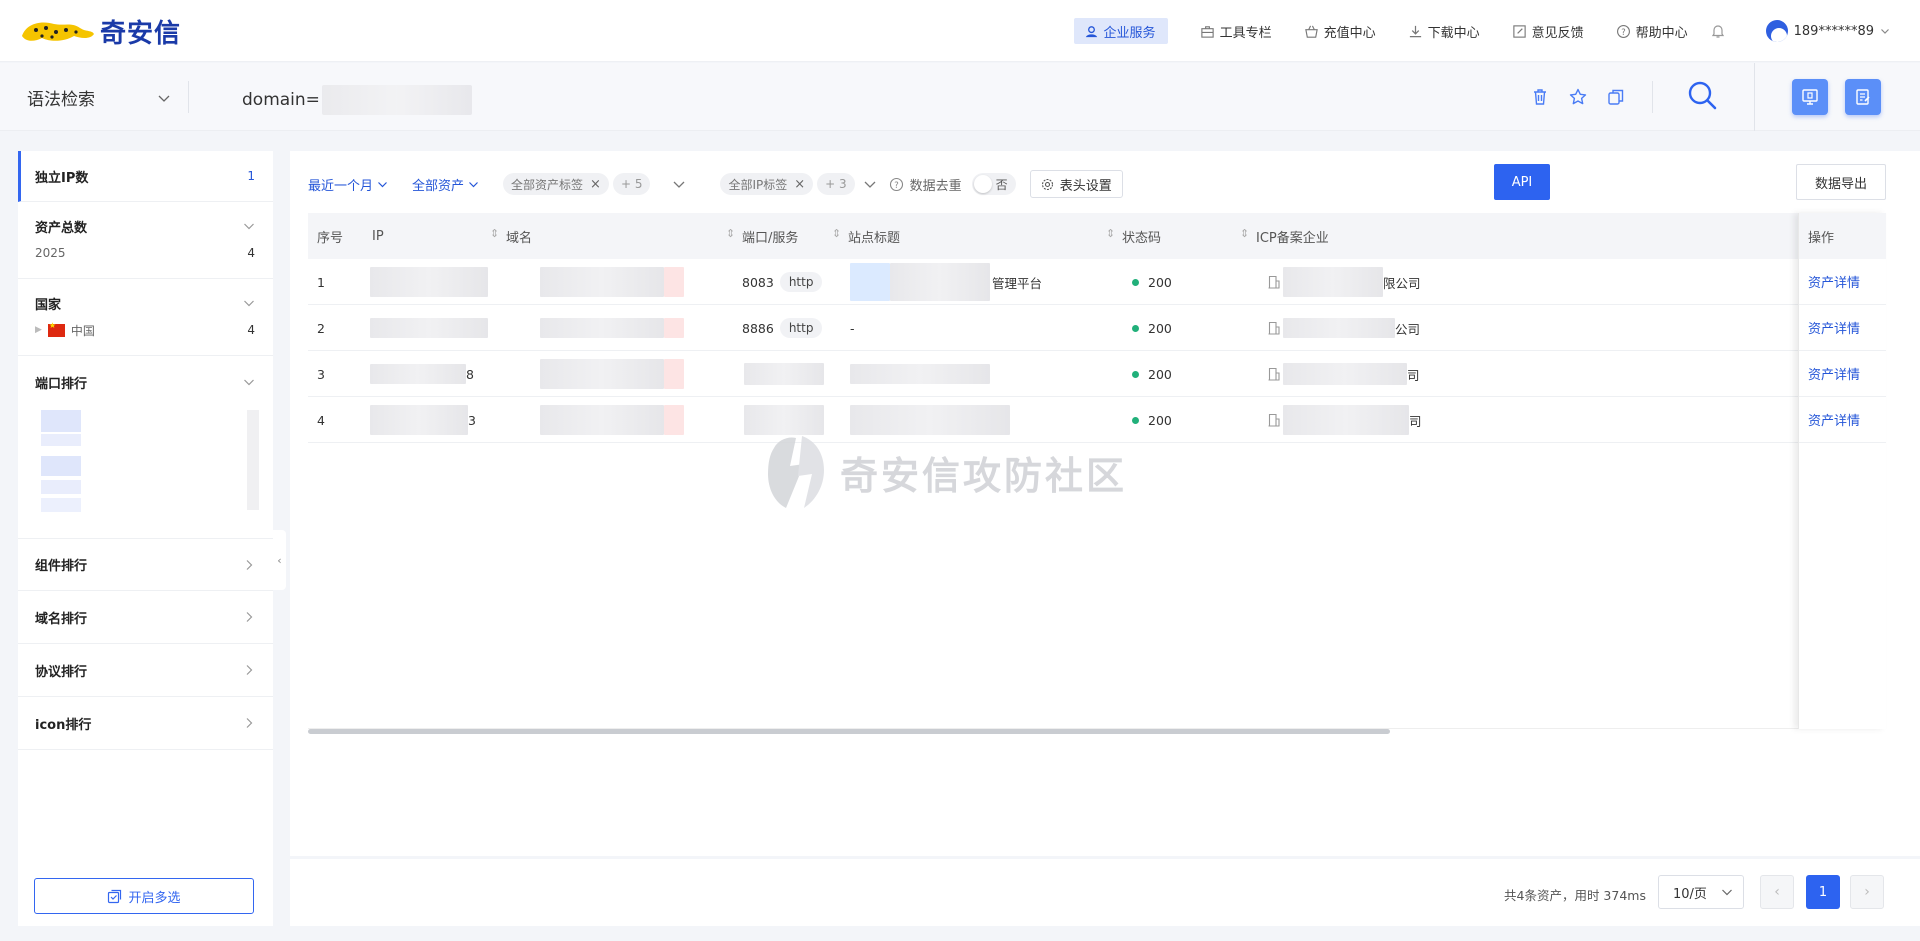 The height and width of the screenshot is (941, 1920). What do you see at coordinates (1135, 420) in the screenshot?
I see `status-dot` at bounding box center [1135, 420].